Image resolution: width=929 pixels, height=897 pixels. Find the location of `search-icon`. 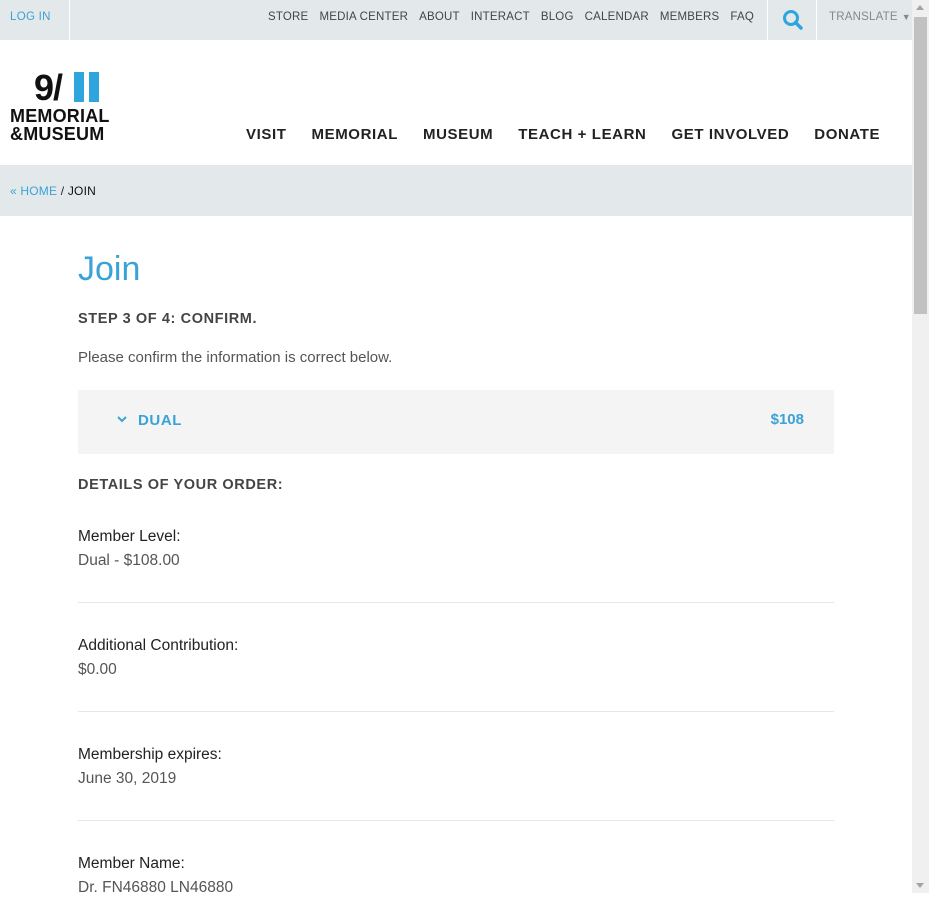

search-icon is located at coordinates (793, 20).